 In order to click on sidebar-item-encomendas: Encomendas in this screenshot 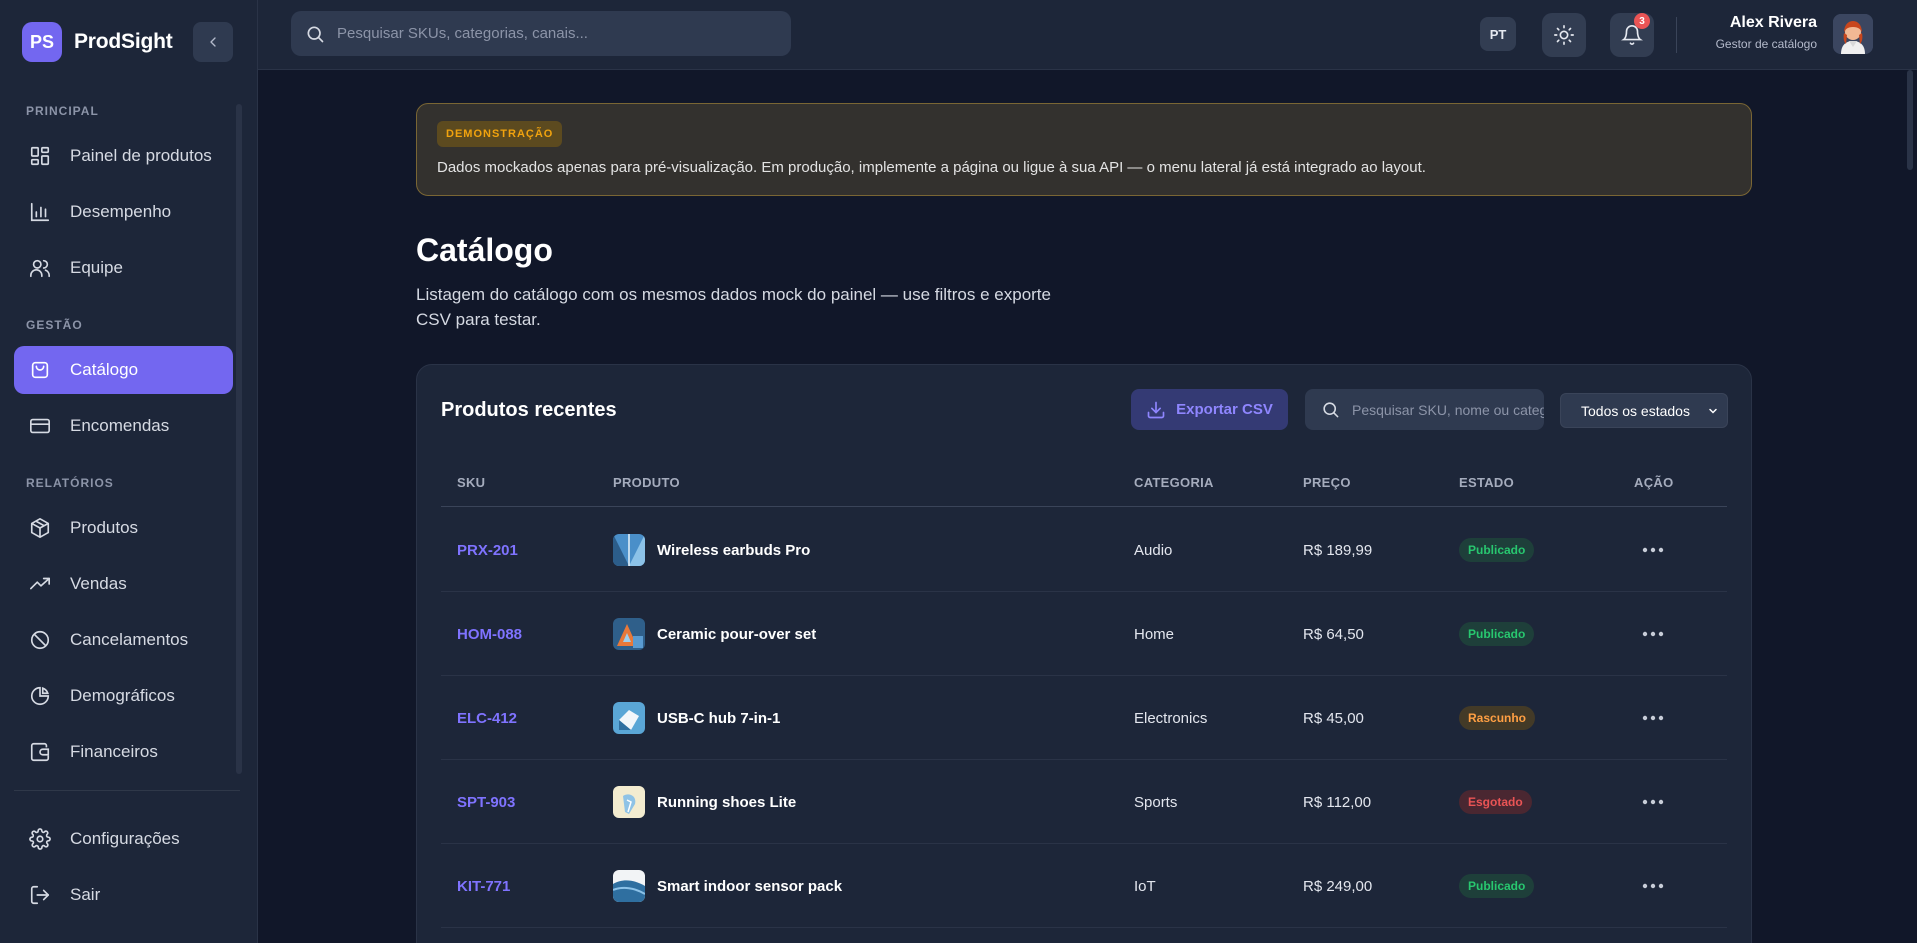, I will do `click(123, 426)`.